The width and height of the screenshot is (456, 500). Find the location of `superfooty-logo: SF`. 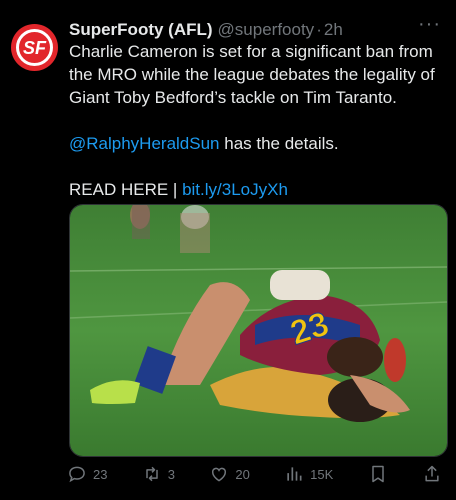

superfooty-logo: SF is located at coordinates (34, 47).